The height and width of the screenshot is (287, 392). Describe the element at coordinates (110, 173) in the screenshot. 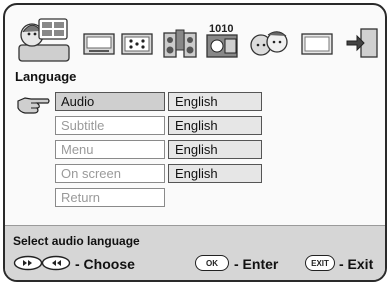

I see `menu-item-on-screen: On screen` at that location.